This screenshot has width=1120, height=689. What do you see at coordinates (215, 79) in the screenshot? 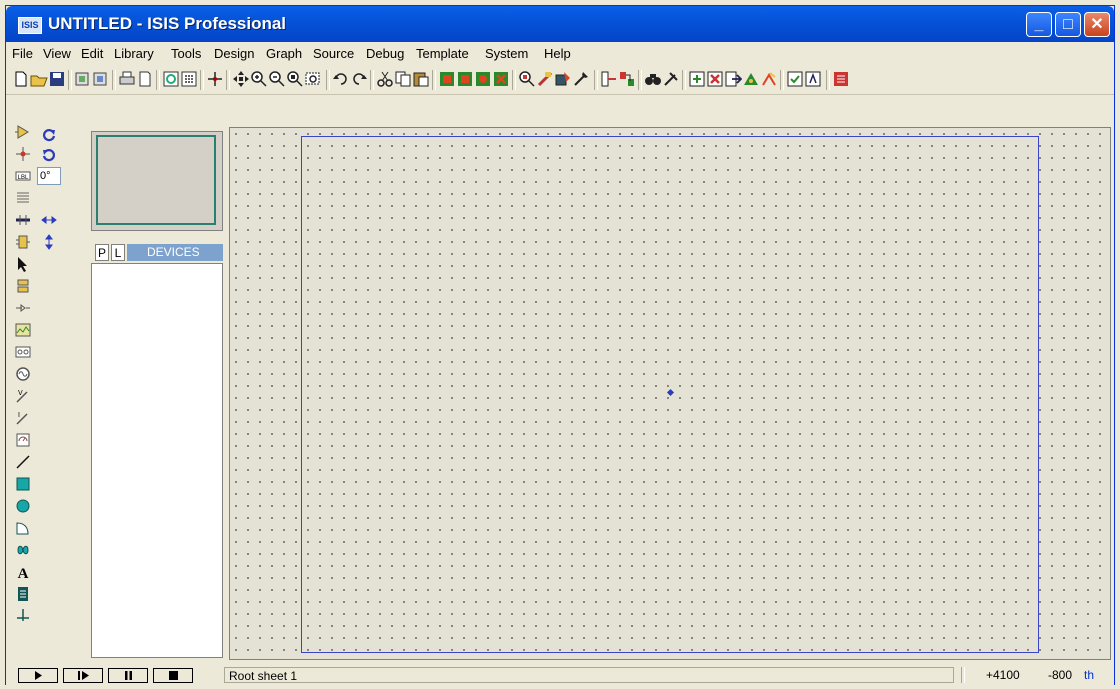
I see `origin-icon` at bounding box center [215, 79].